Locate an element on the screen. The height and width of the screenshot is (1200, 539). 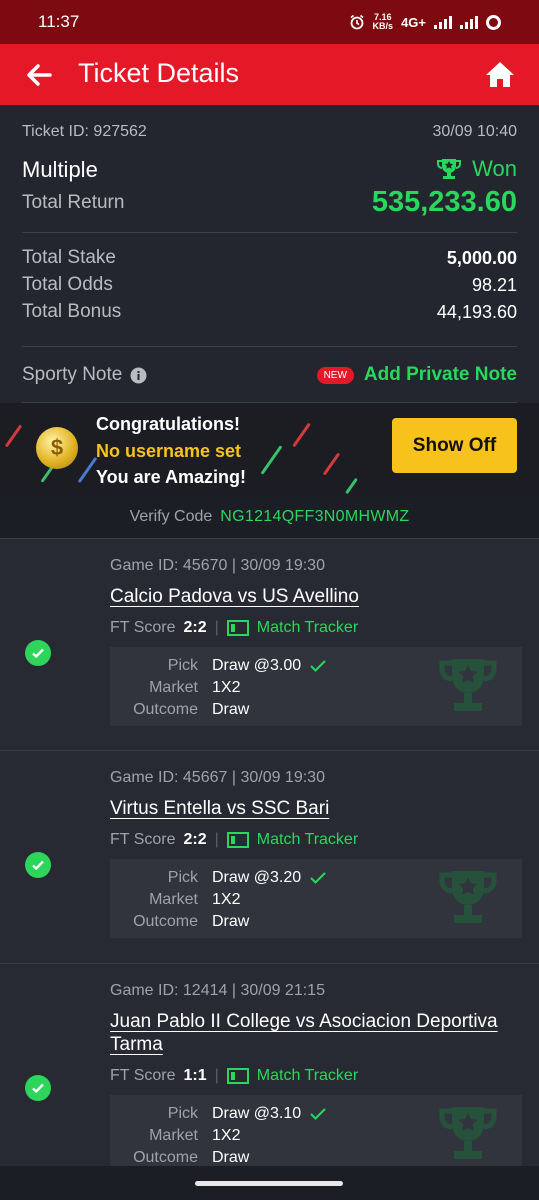
app-header: Ticket Details is located at coordinates (269, 74).